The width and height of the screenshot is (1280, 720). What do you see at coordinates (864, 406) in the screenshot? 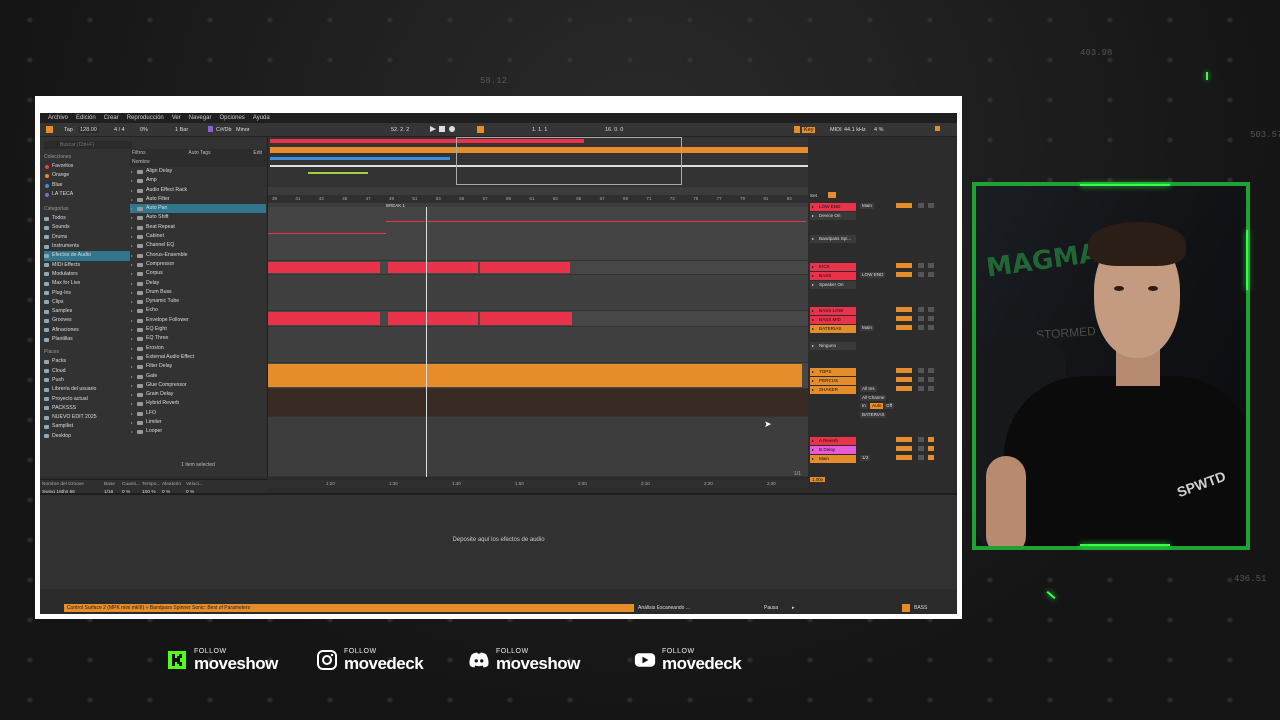
I see `monitor-in-button: In` at bounding box center [864, 406].